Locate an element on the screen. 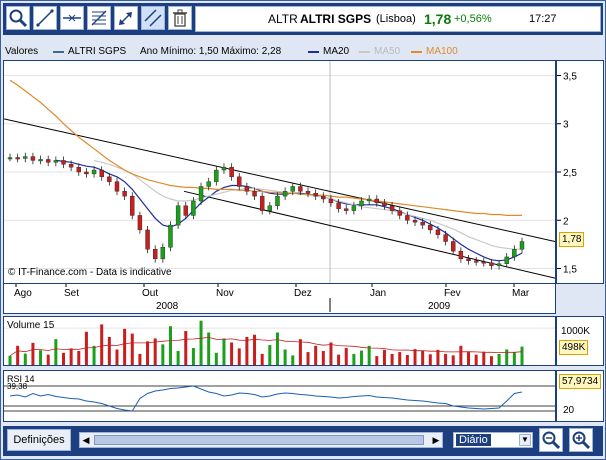 The height and width of the screenshot is (460, 606). price-axis: 3,5 3 2,5 2 1,5 is located at coordinates (580, 172).